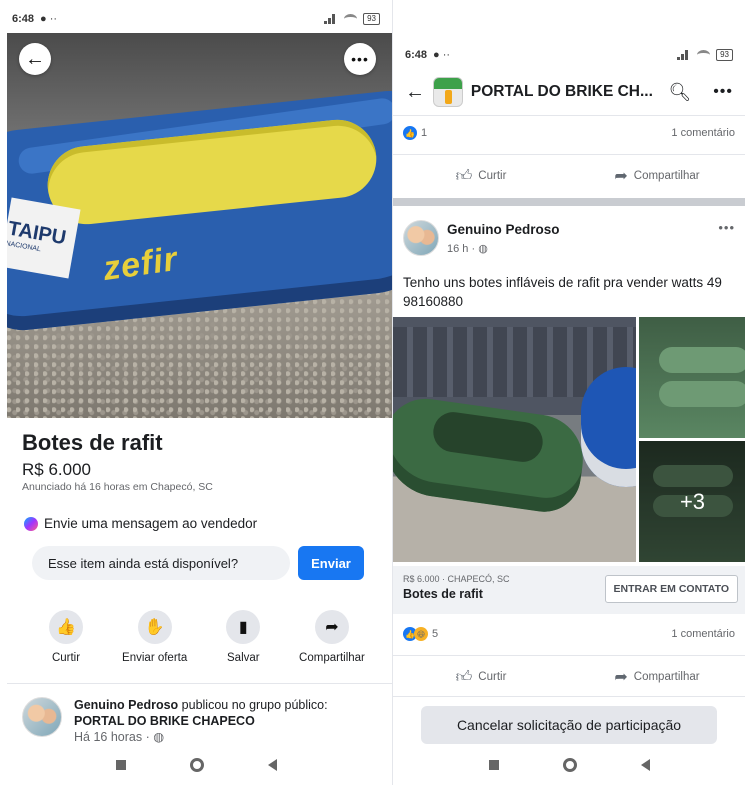 The image size is (745, 785). Describe the element at coordinates (253, 705) in the screenshot. I see `group-post-verb: publicou no grupo público:` at that location.